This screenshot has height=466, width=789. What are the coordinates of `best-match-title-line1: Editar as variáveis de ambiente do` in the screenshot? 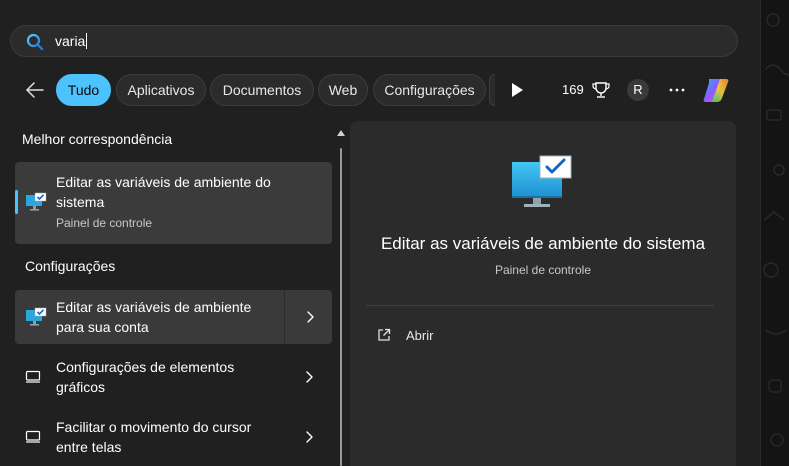 It's located at (163, 182).